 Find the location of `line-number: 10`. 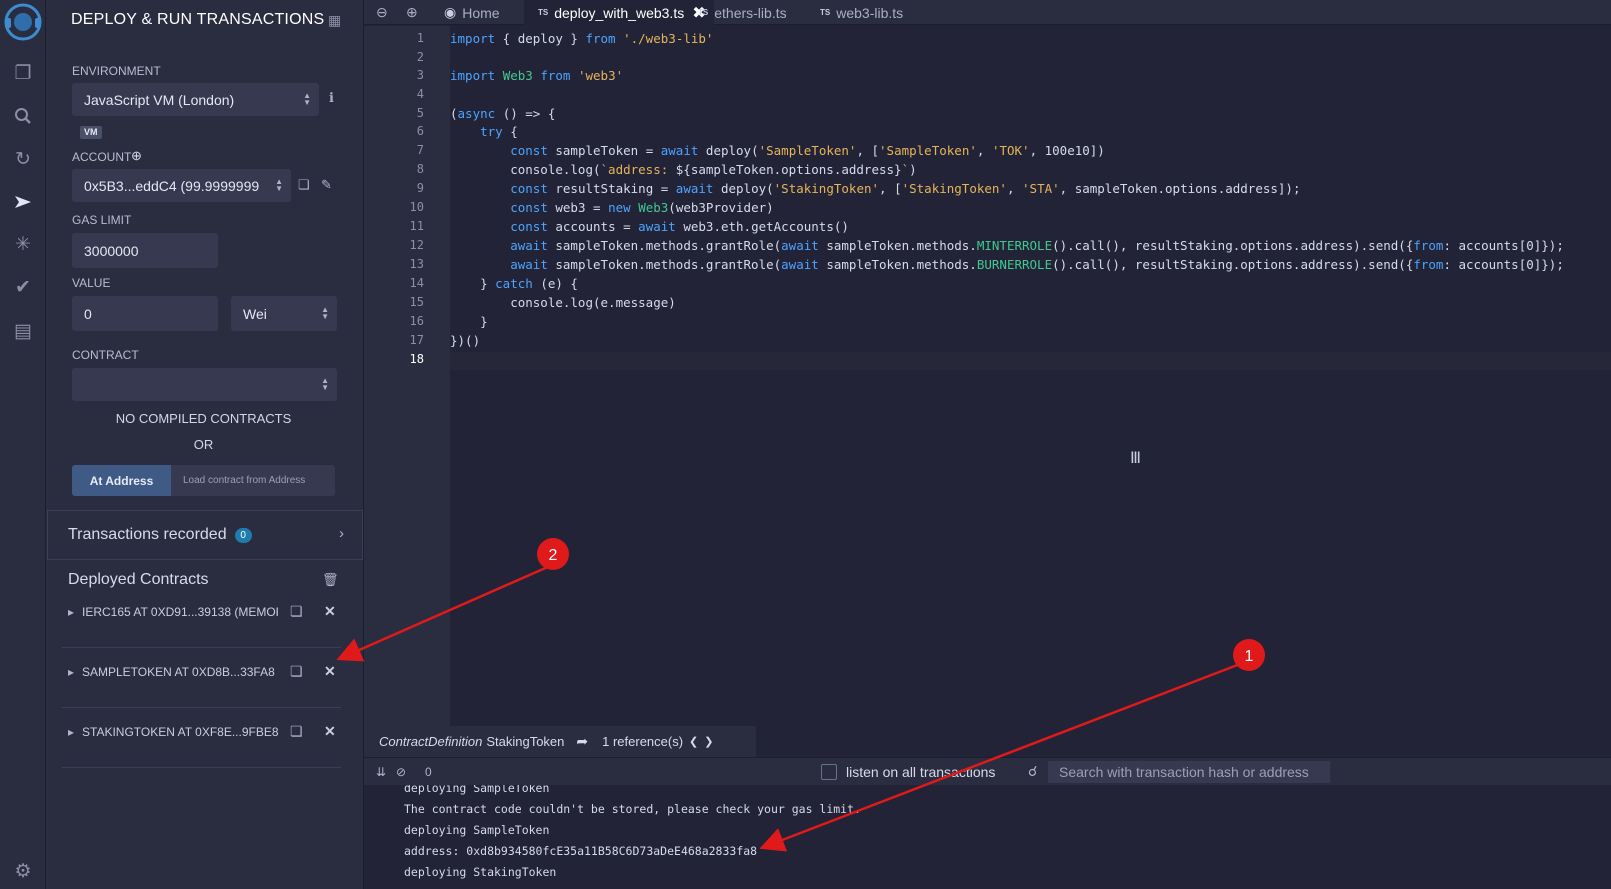

line-number: 10 is located at coordinates (416, 207).